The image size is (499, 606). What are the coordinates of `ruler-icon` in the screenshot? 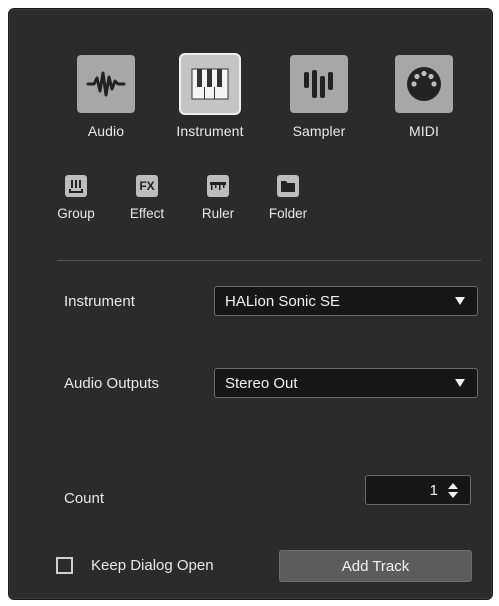 It's located at (218, 186).